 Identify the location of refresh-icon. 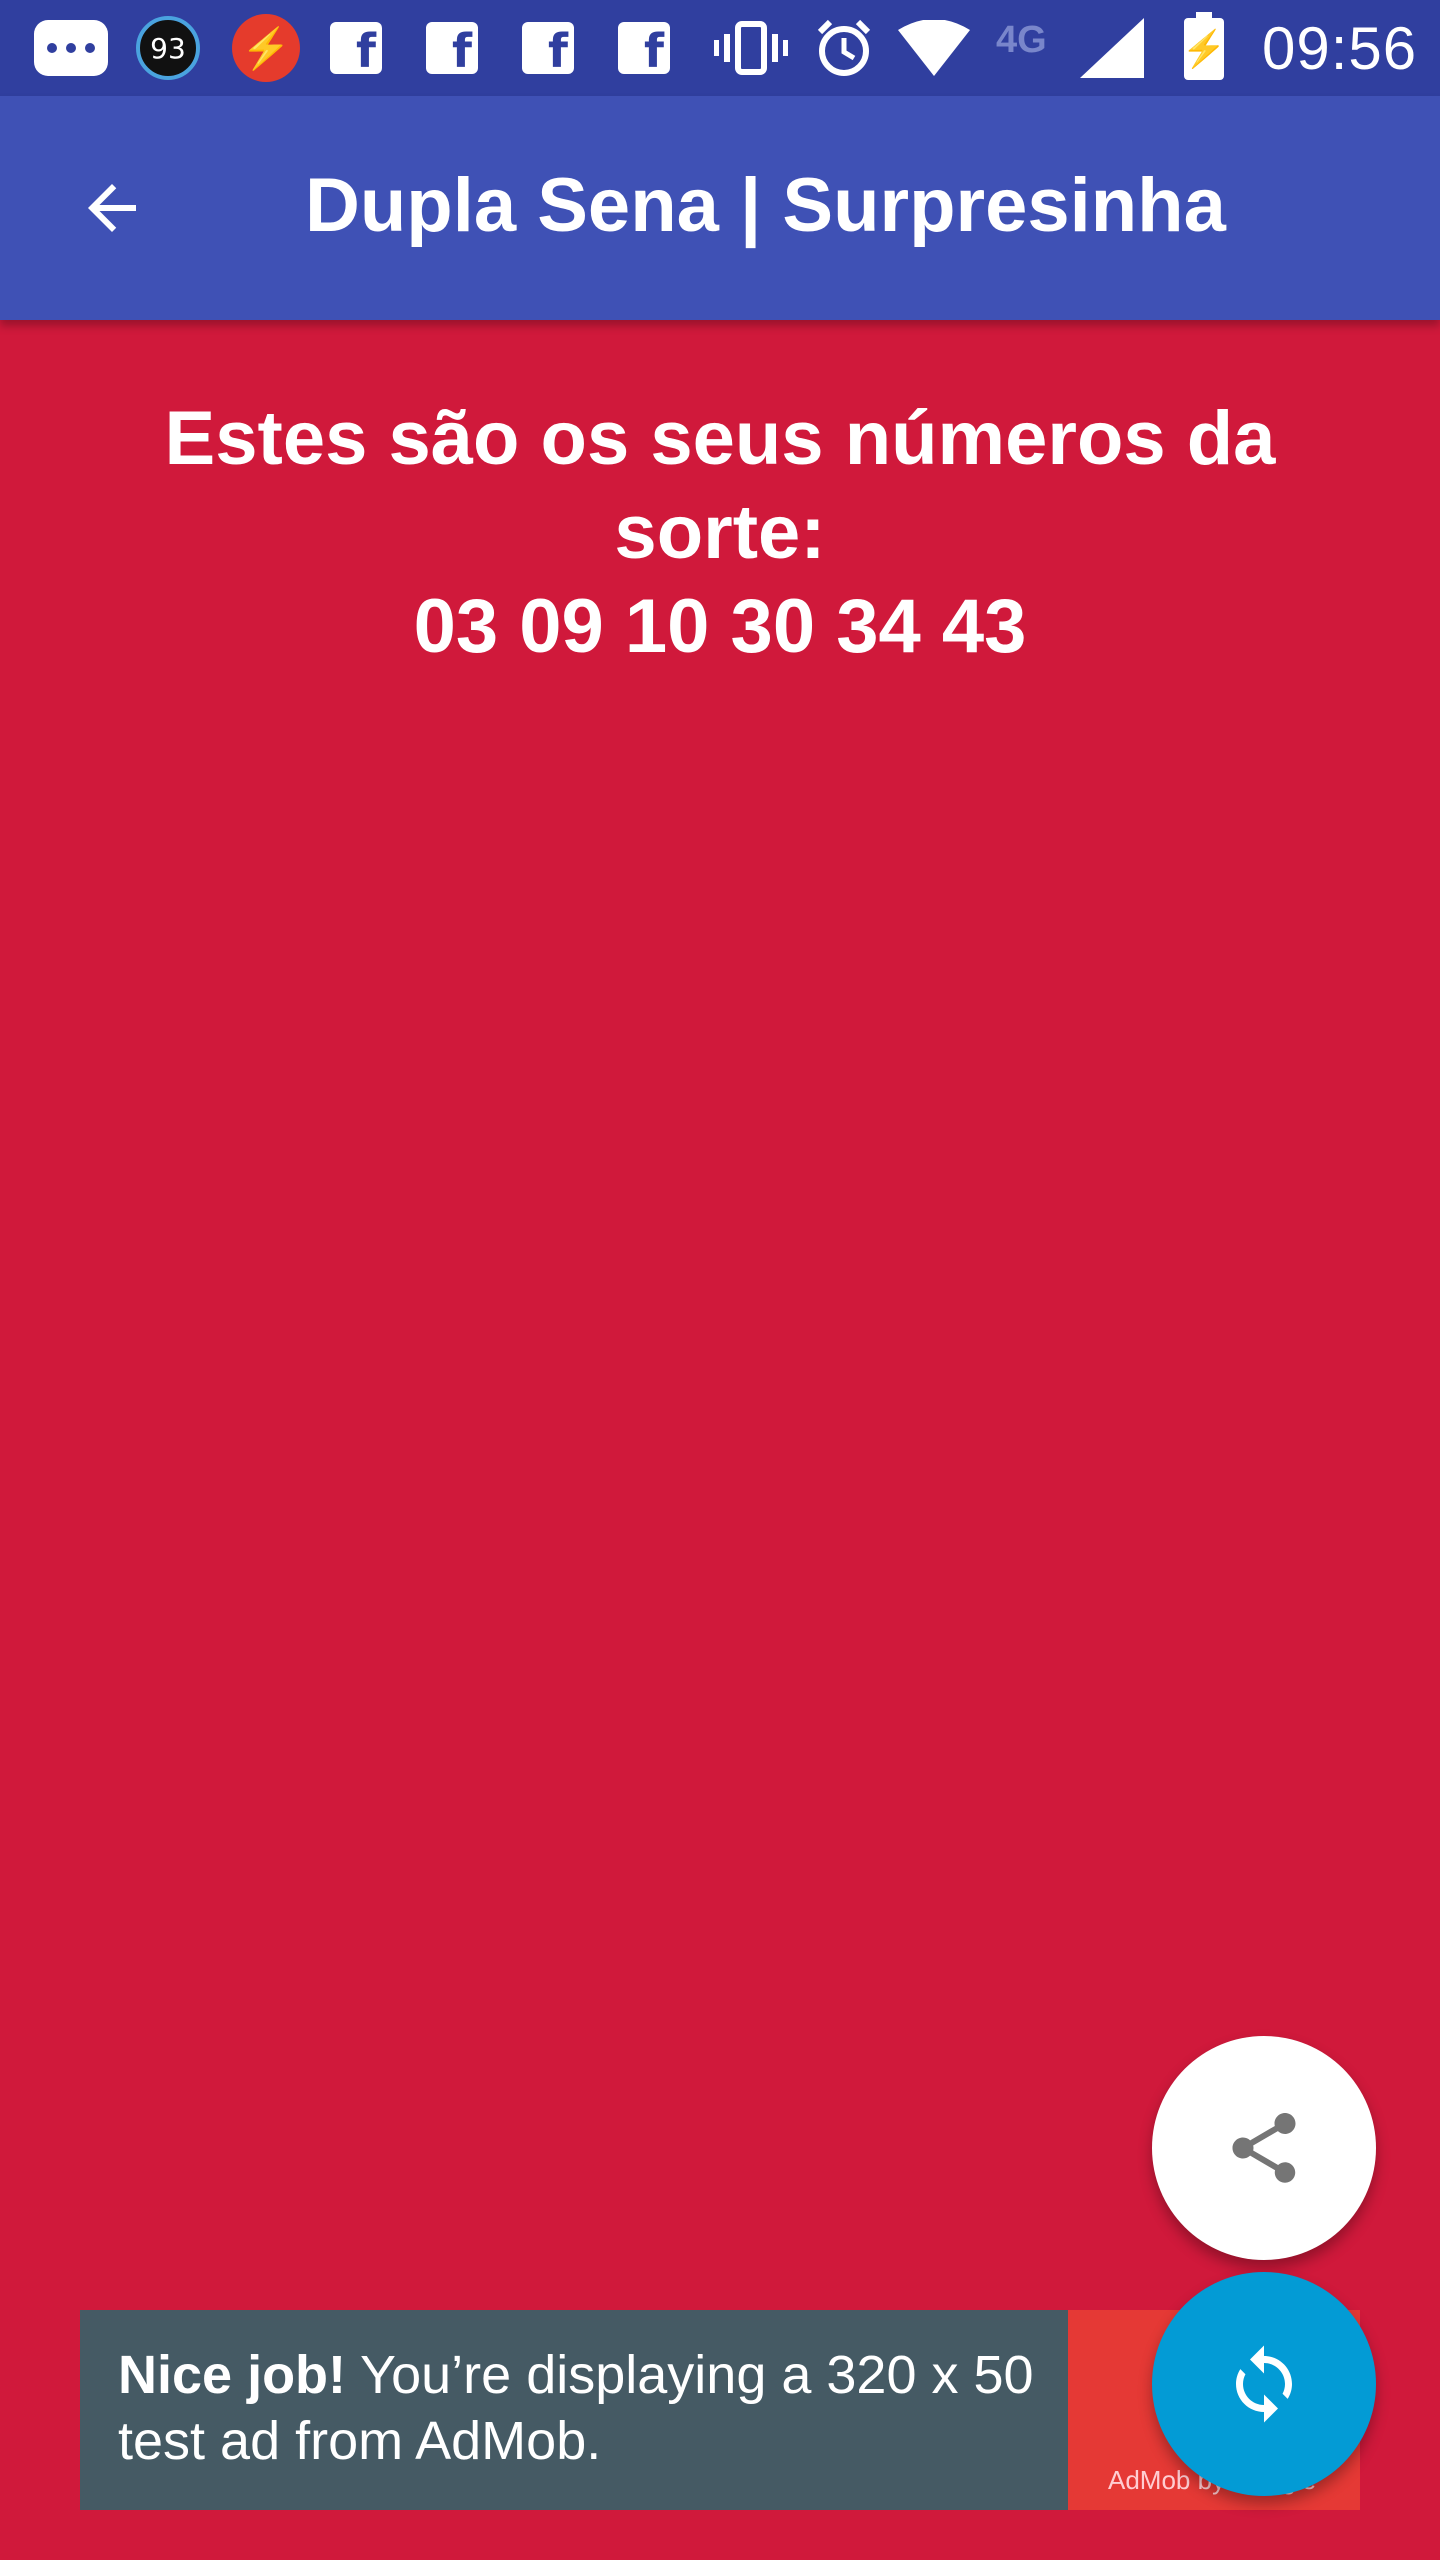
(1264, 2384).